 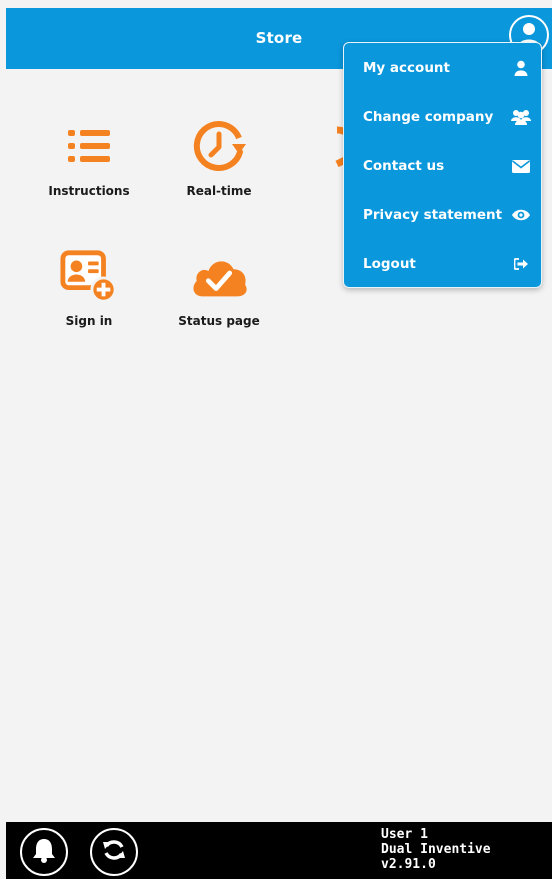 I want to click on menu-item-privacy-statement: Privacy statement, so click(x=442, y=215).